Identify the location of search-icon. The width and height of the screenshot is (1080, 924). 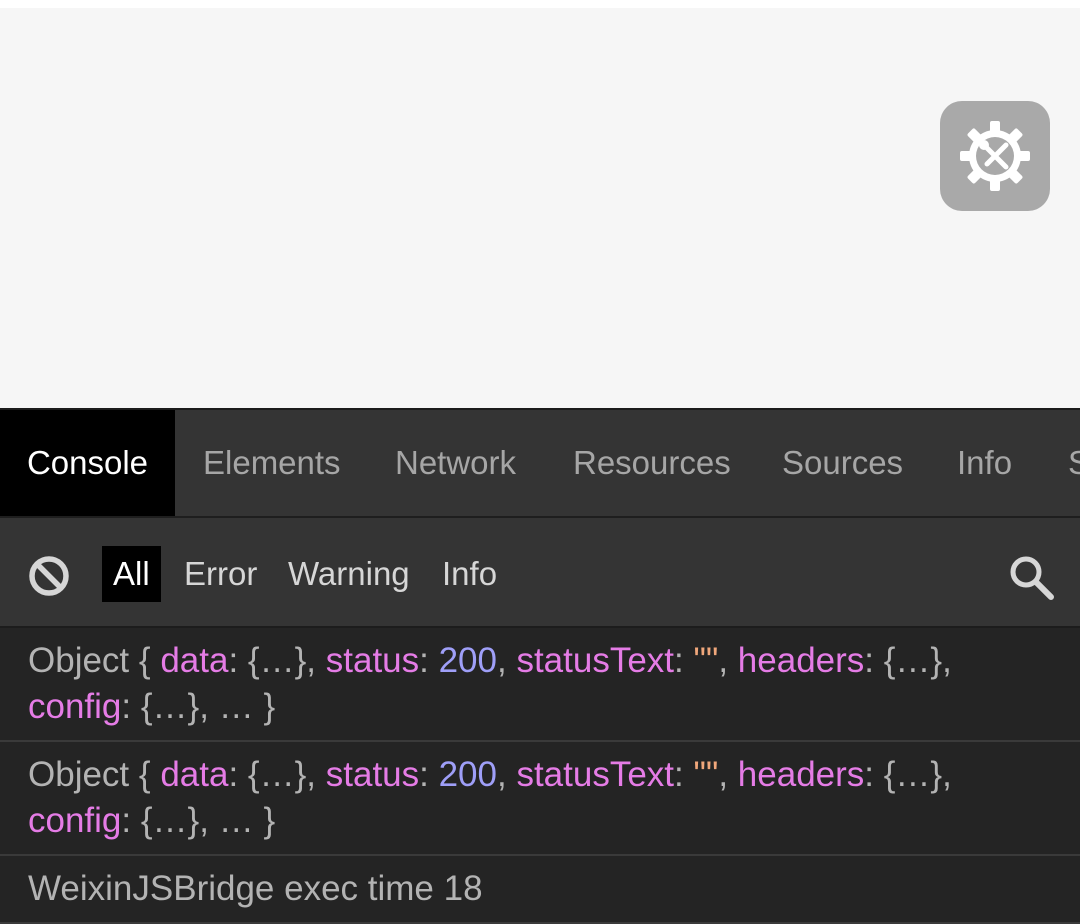
(1031, 577).